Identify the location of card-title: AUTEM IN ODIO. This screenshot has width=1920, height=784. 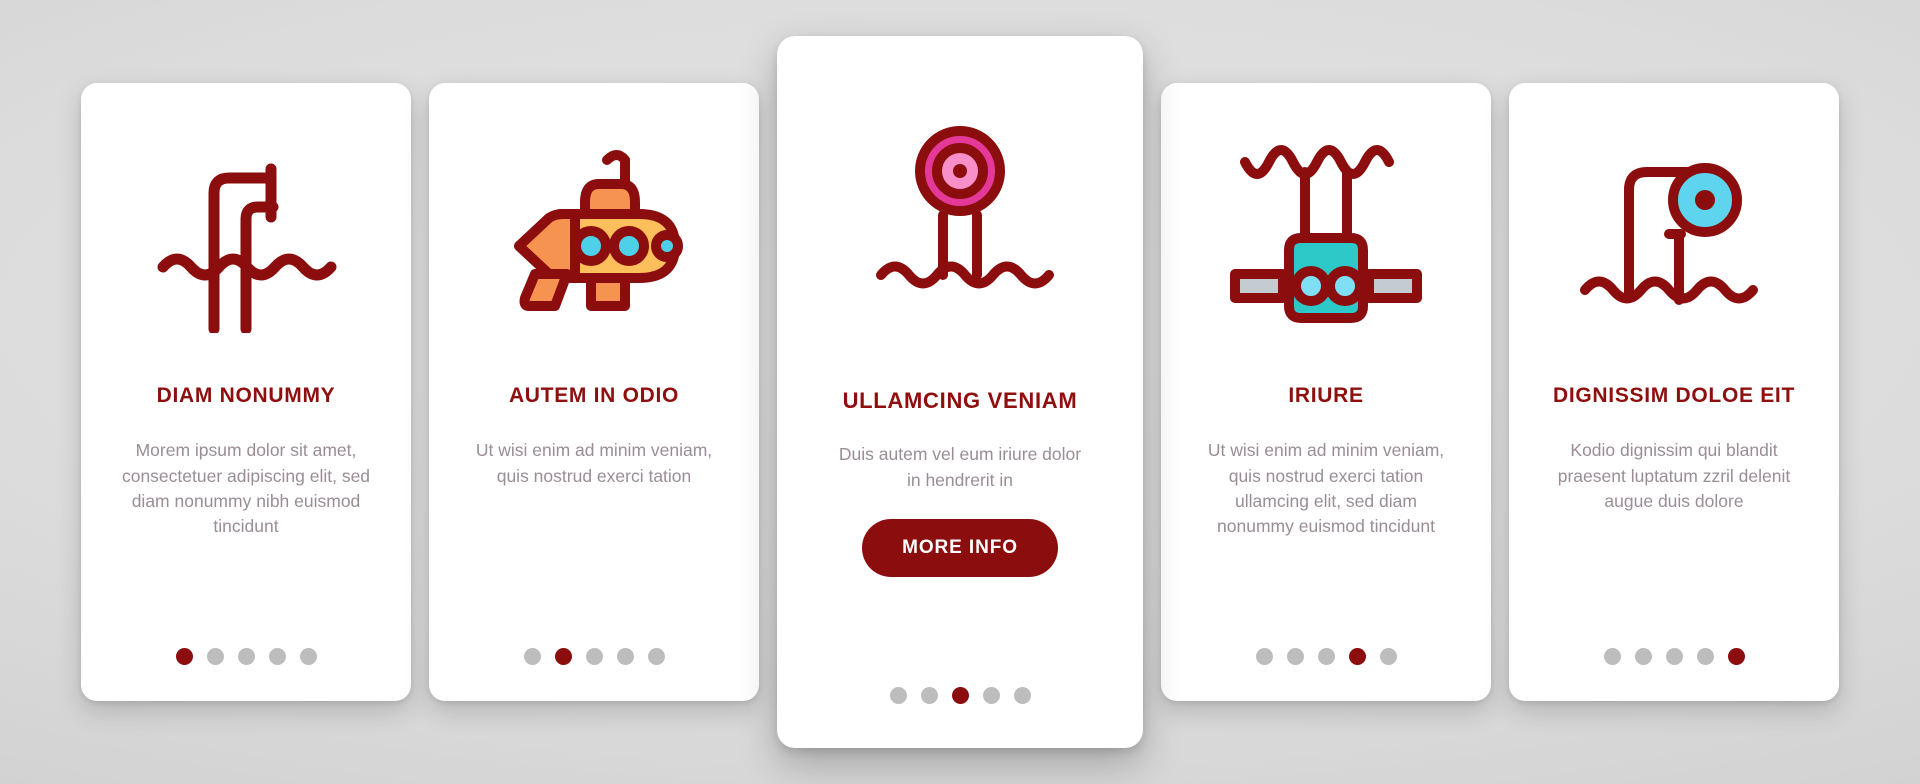
(594, 395).